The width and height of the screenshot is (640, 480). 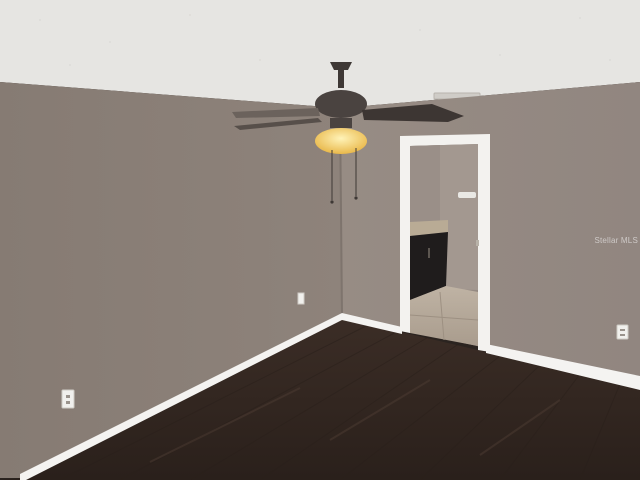 What do you see at coordinates (341, 141) in the screenshot?
I see `fan-light-globe` at bounding box center [341, 141].